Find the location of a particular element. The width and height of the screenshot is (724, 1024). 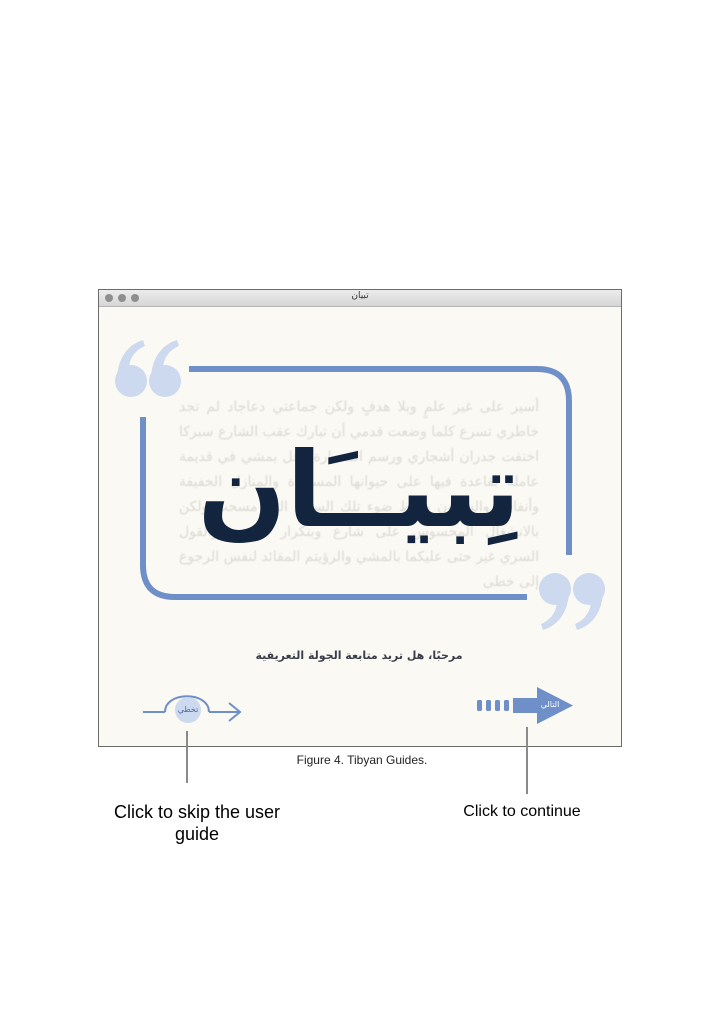

skip-pointer-line is located at coordinates (187, 757).